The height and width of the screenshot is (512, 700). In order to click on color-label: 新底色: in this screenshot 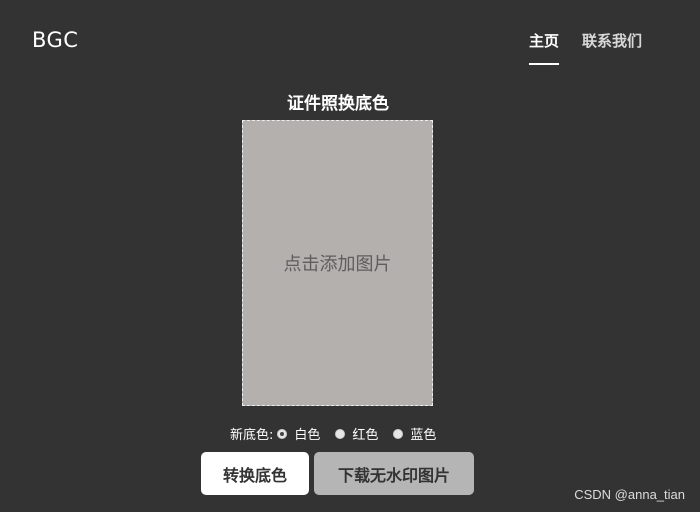, I will do `click(252, 435)`.